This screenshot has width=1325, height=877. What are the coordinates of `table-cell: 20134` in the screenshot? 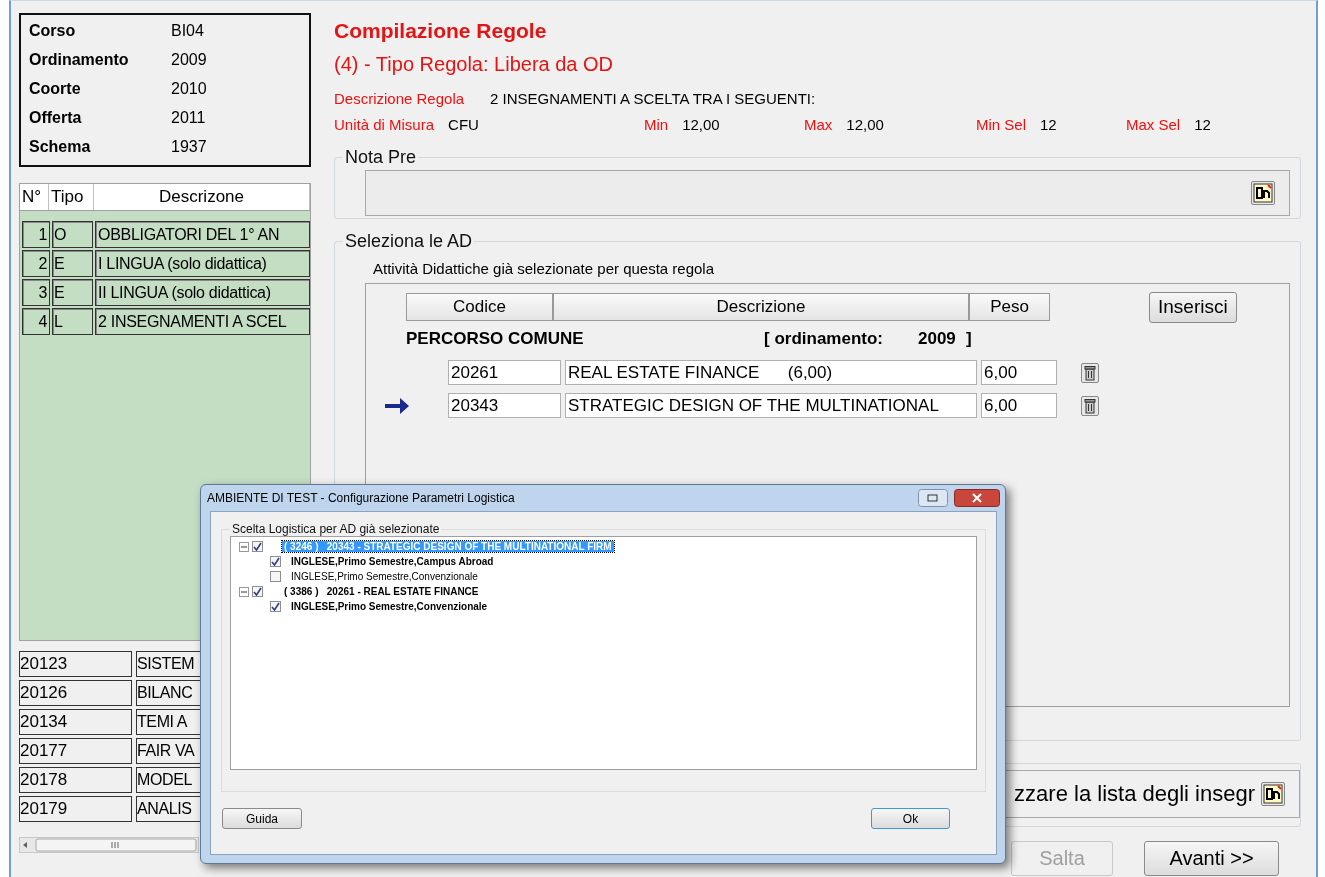 It's located at (75, 722).